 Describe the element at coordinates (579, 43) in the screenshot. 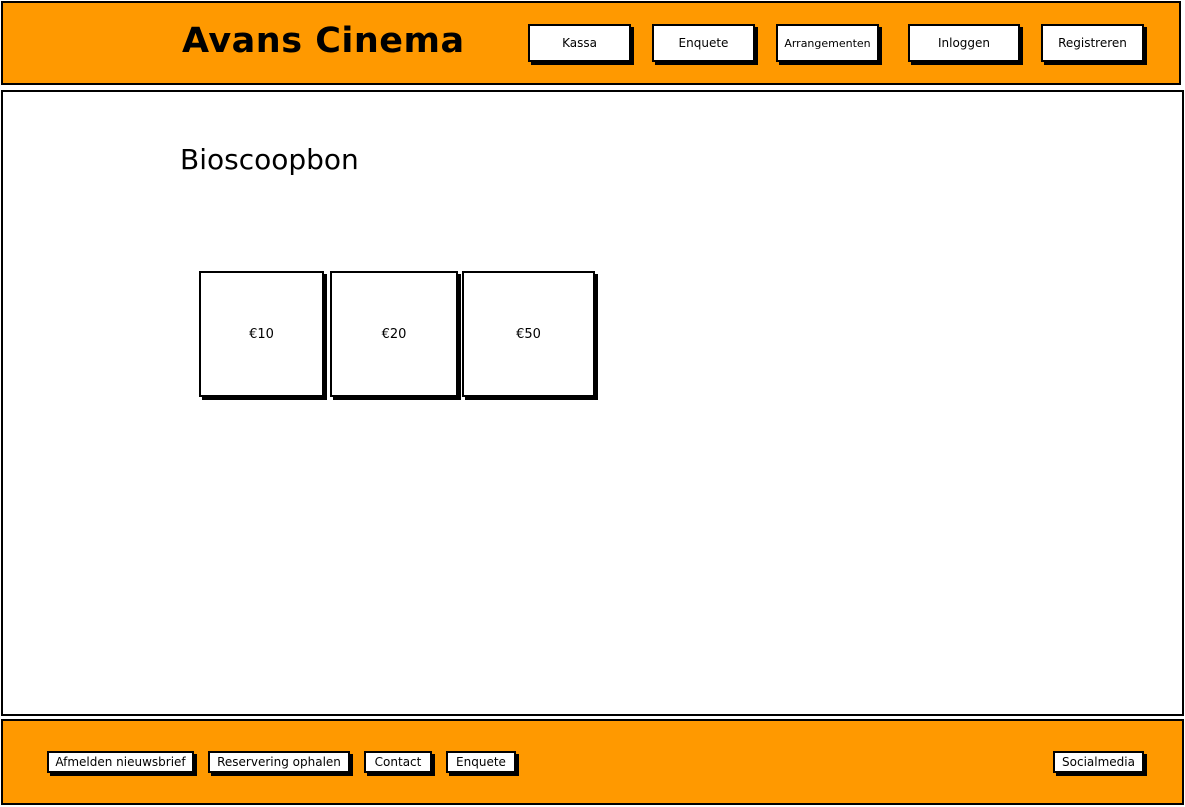

I see `nav-kassa-button: Kassa` at that location.